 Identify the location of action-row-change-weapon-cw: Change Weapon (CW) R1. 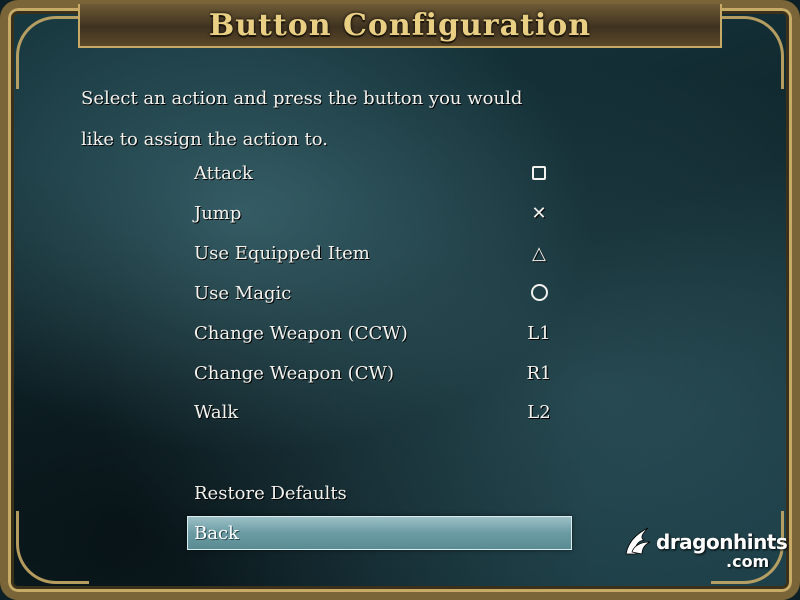
(384, 374).